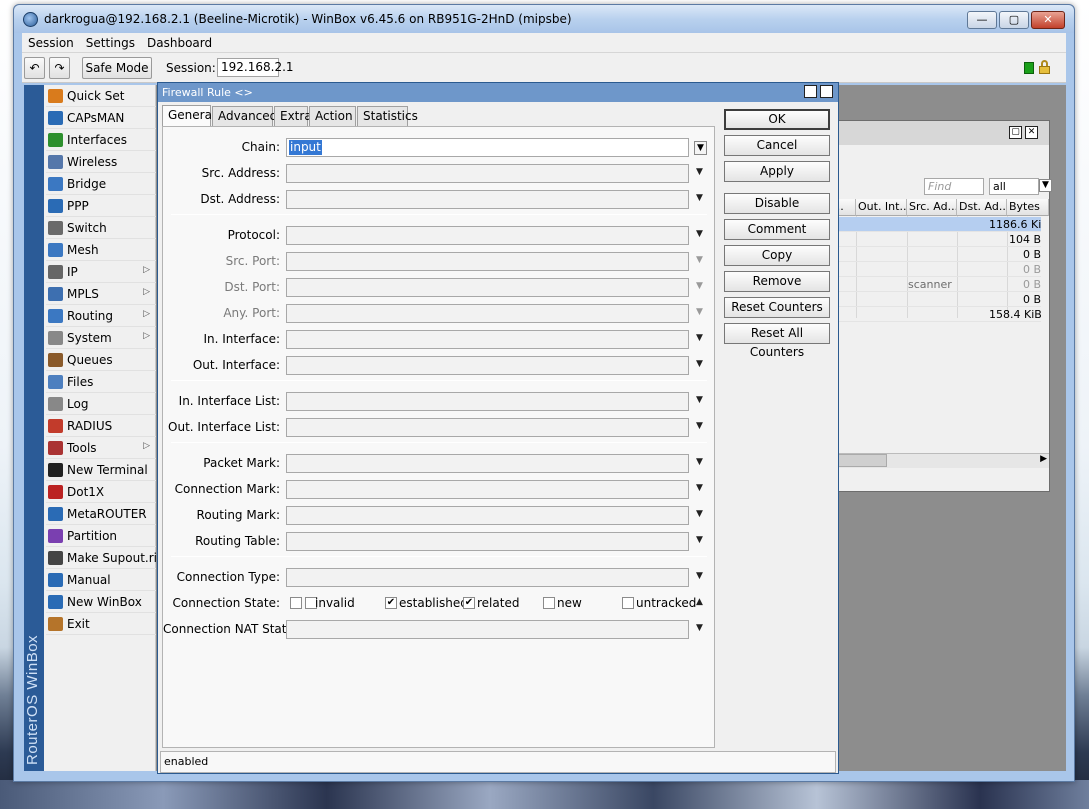  I want to click on collapse-arrow-icon: ▲, so click(699, 602).